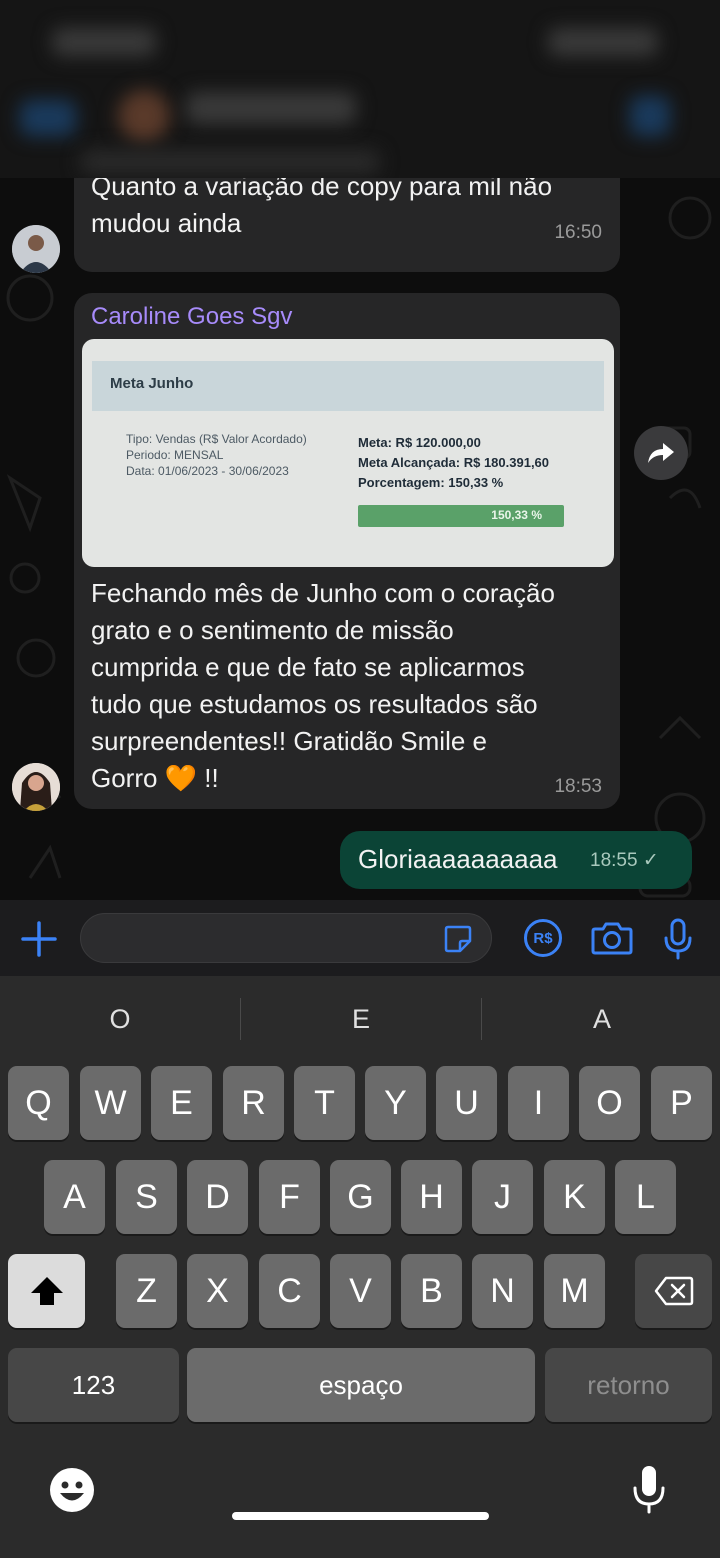 This screenshot has height=1558, width=720. I want to click on key-l: L, so click(645, 1197).